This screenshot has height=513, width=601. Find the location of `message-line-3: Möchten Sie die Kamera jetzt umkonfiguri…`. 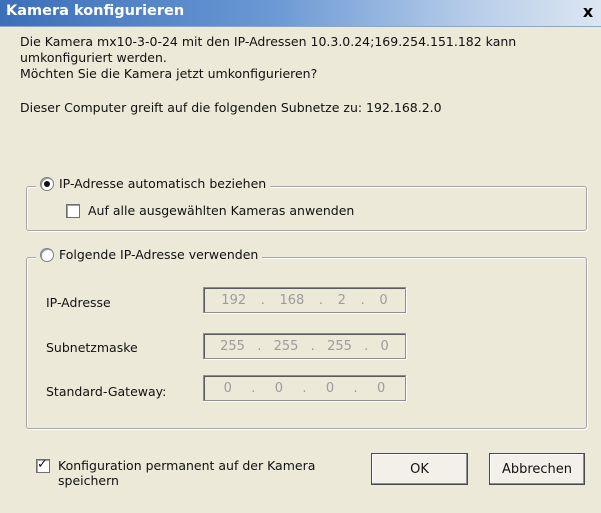

message-line-3: Möchten Sie die Kamera jetzt umkonfiguri… is located at coordinates (169, 73).